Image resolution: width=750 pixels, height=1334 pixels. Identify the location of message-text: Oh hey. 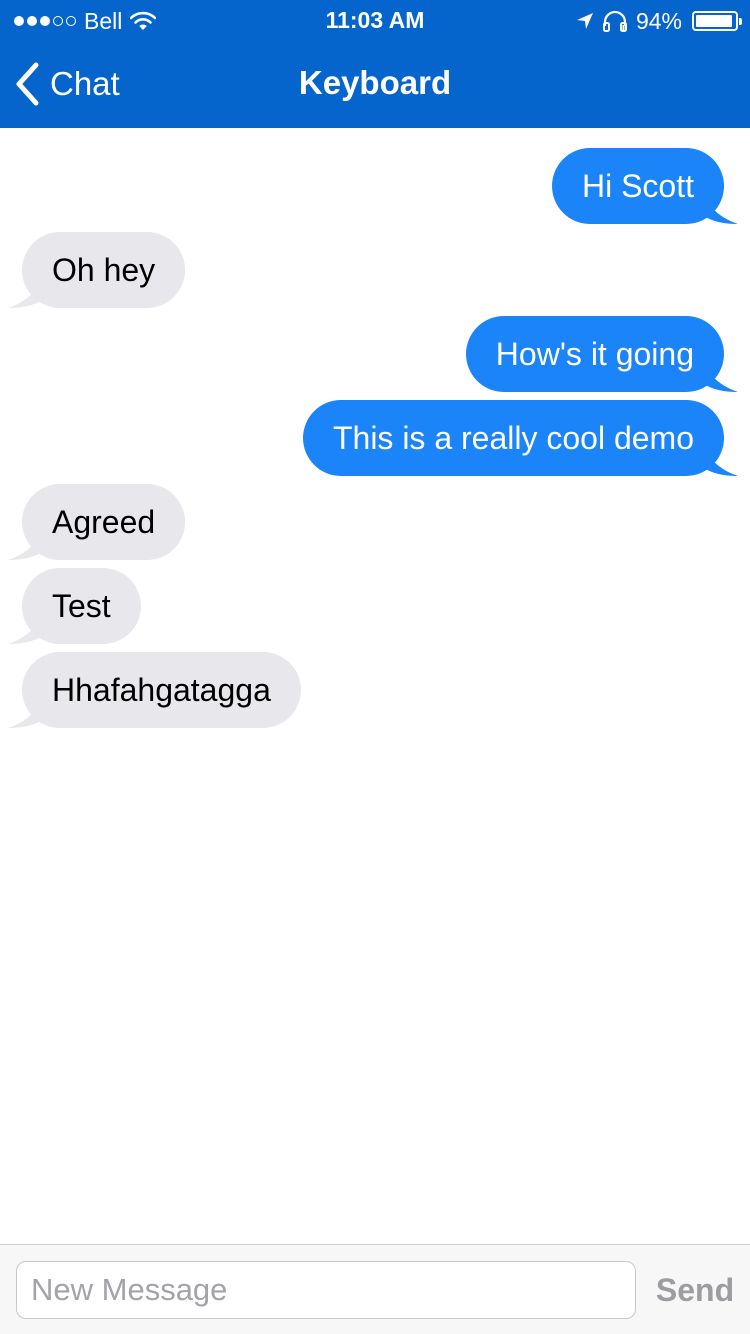
(104, 270).